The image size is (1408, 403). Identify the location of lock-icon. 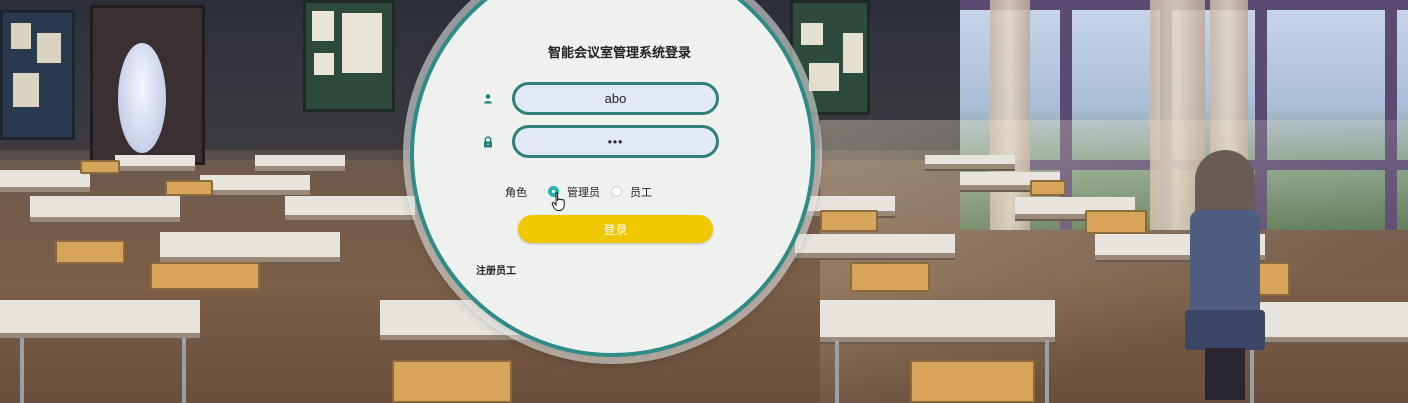
(488, 141).